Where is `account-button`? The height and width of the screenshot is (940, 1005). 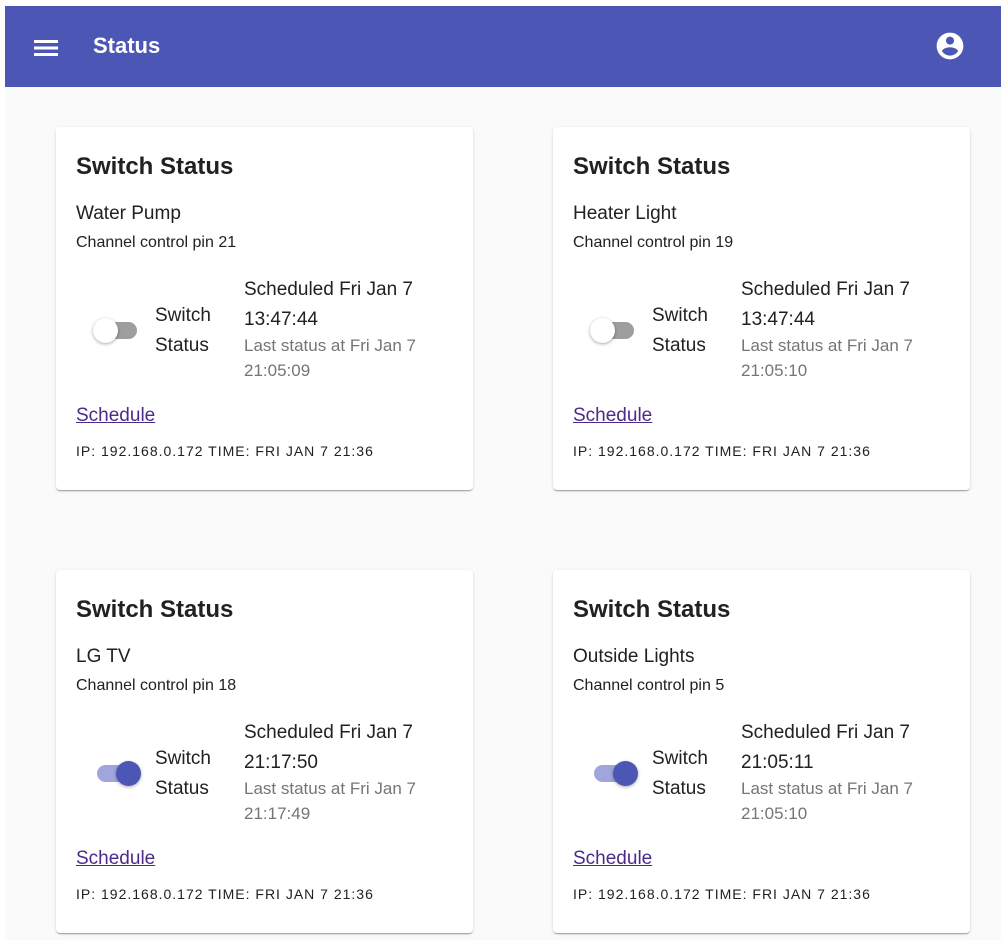
account-button is located at coordinates (950, 46).